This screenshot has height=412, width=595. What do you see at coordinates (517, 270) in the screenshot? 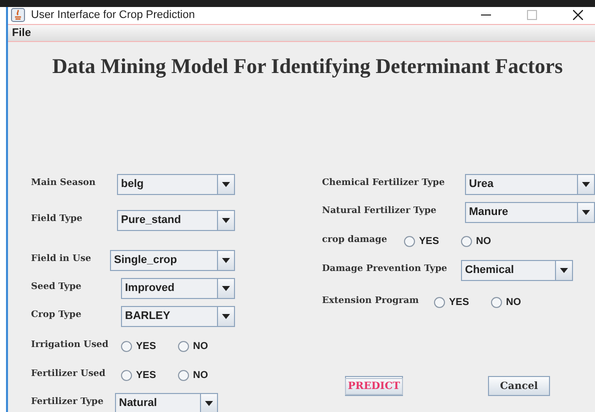
I see `dropdown: Chemical` at bounding box center [517, 270].